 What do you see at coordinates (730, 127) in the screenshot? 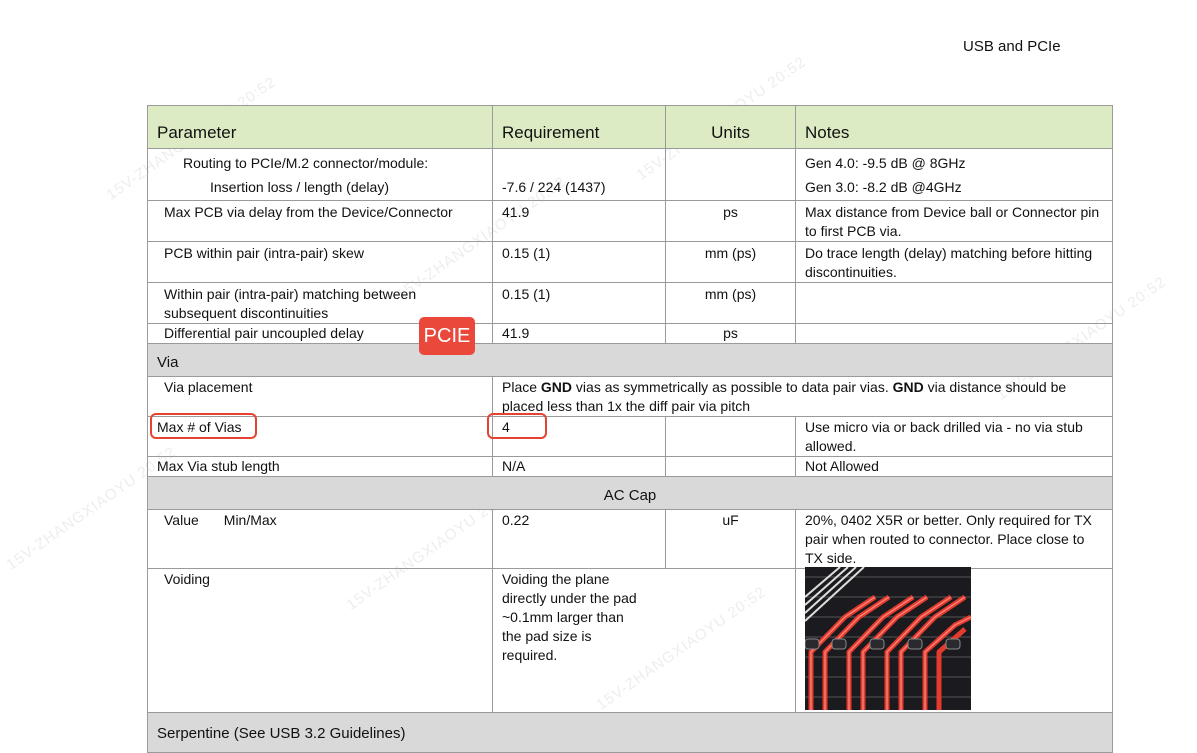
I see `header-units: Units` at bounding box center [730, 127].